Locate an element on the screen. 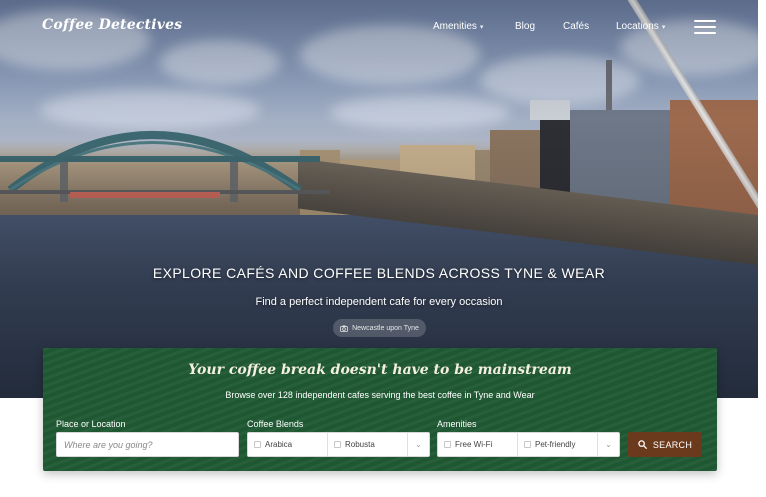  nav-item-cafes: Cafés is located at coordinates (576, 26).